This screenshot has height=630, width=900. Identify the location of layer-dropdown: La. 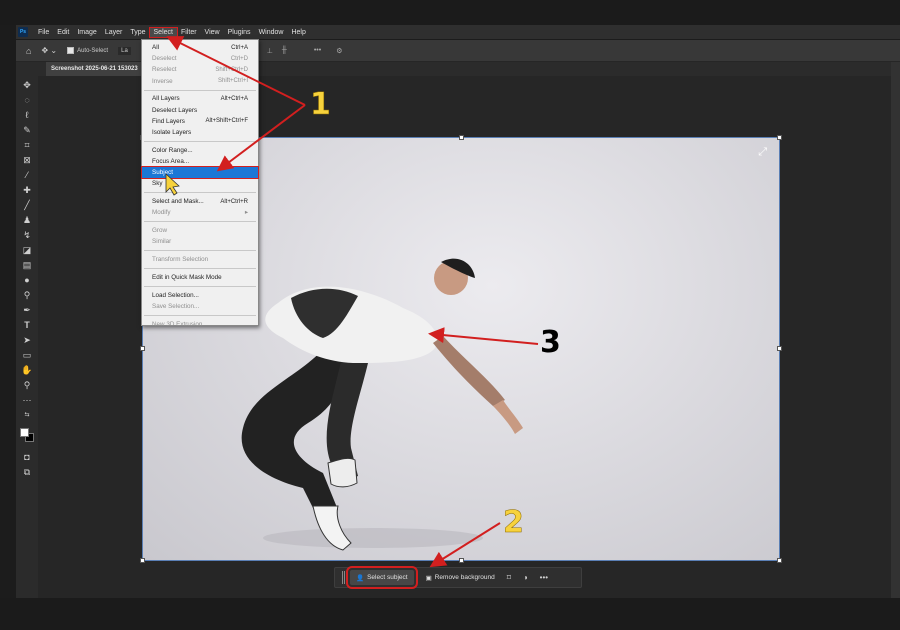
(124, 50).